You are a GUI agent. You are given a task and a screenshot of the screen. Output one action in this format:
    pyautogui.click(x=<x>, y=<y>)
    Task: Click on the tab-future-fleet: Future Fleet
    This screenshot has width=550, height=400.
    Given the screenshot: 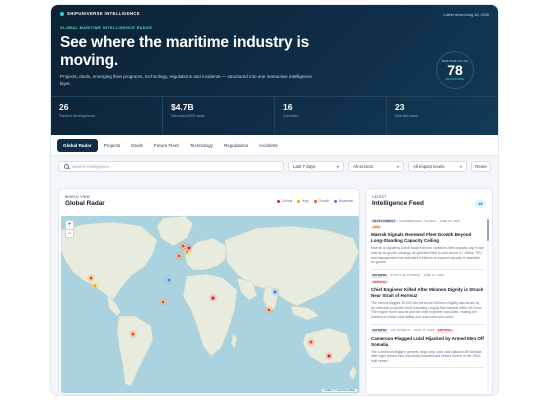 What is the action you would take?
    pyautogui.click(x=166, y=145)
    